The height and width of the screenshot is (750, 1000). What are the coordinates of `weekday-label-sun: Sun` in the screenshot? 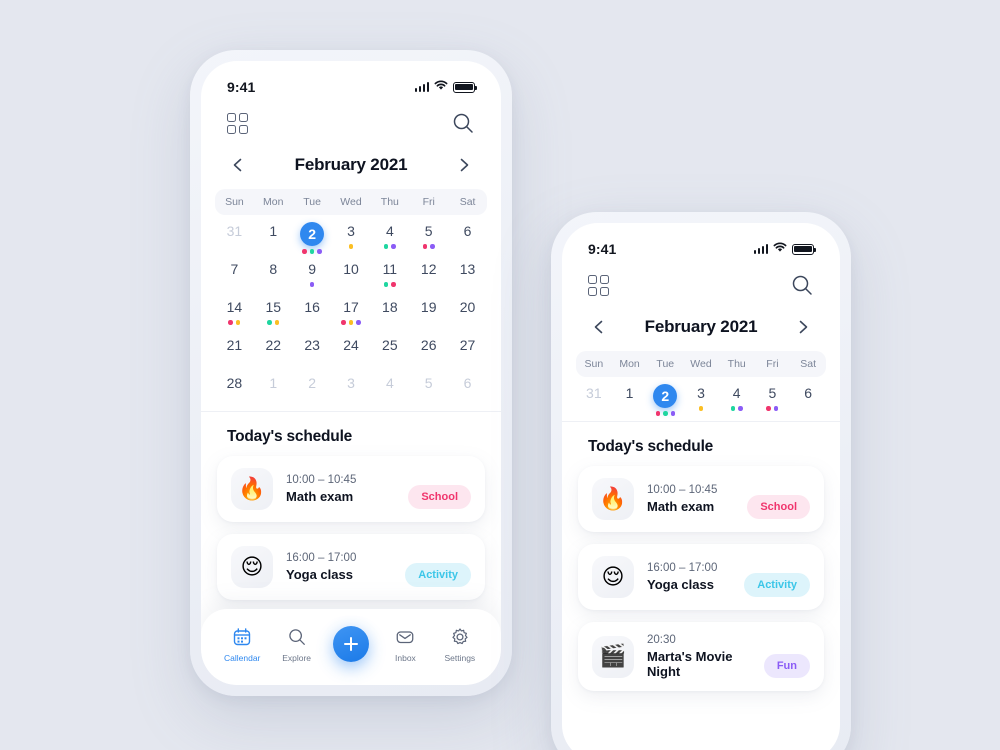 It's located at (594, 364).